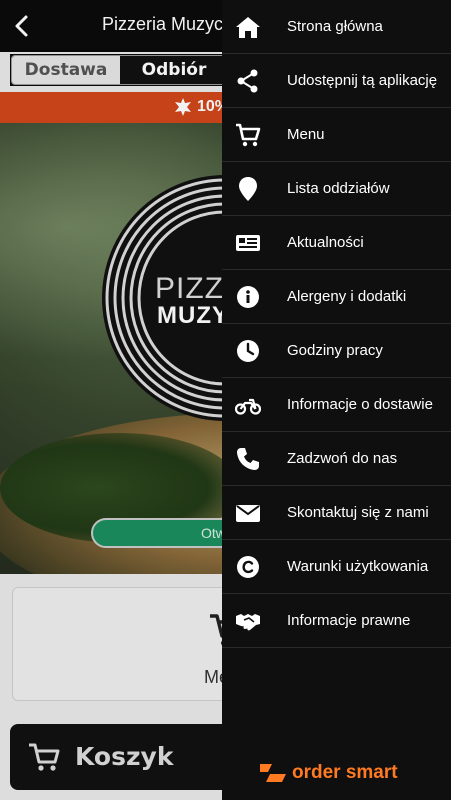 The width and height of the screenshot is (451, 800). What do you see at coordinates (248, 406) in the screenshot?
I see `motorcycle-icon` at bounding box center [248, 406].